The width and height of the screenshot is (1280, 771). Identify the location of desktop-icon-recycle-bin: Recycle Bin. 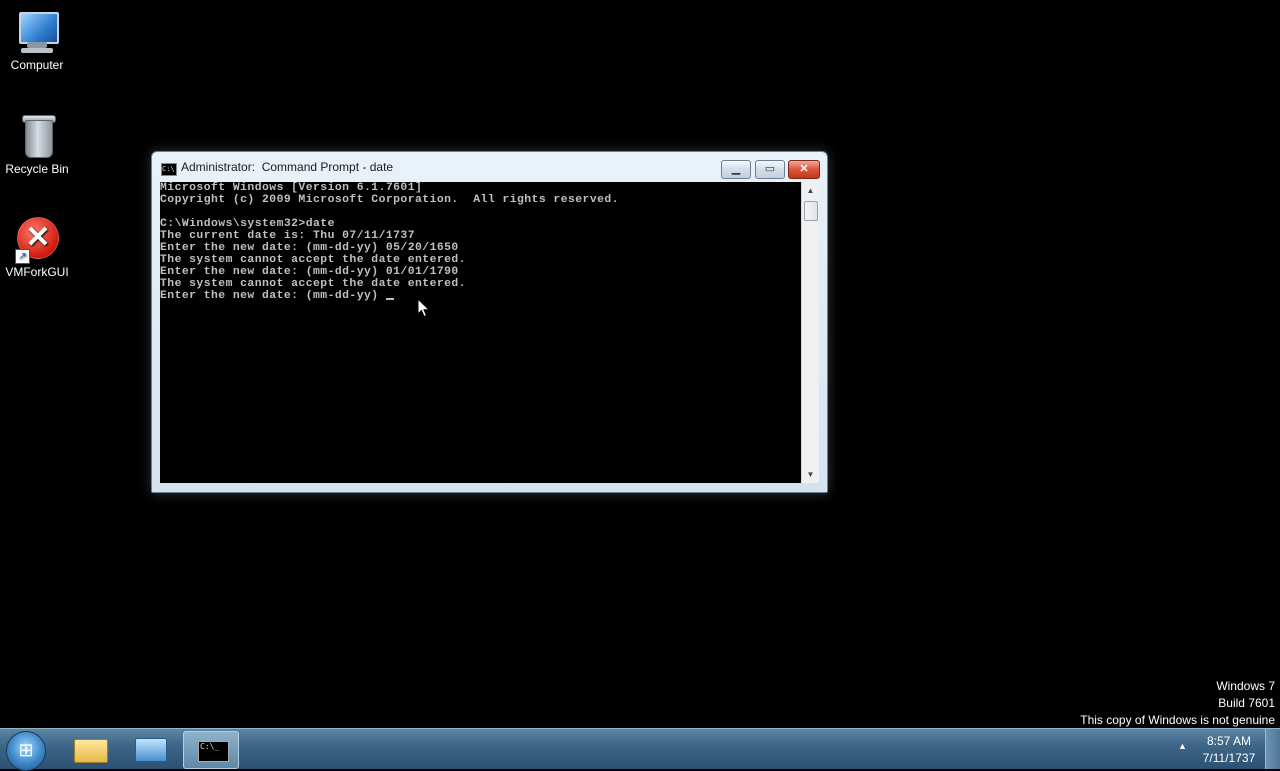
(37, 144).